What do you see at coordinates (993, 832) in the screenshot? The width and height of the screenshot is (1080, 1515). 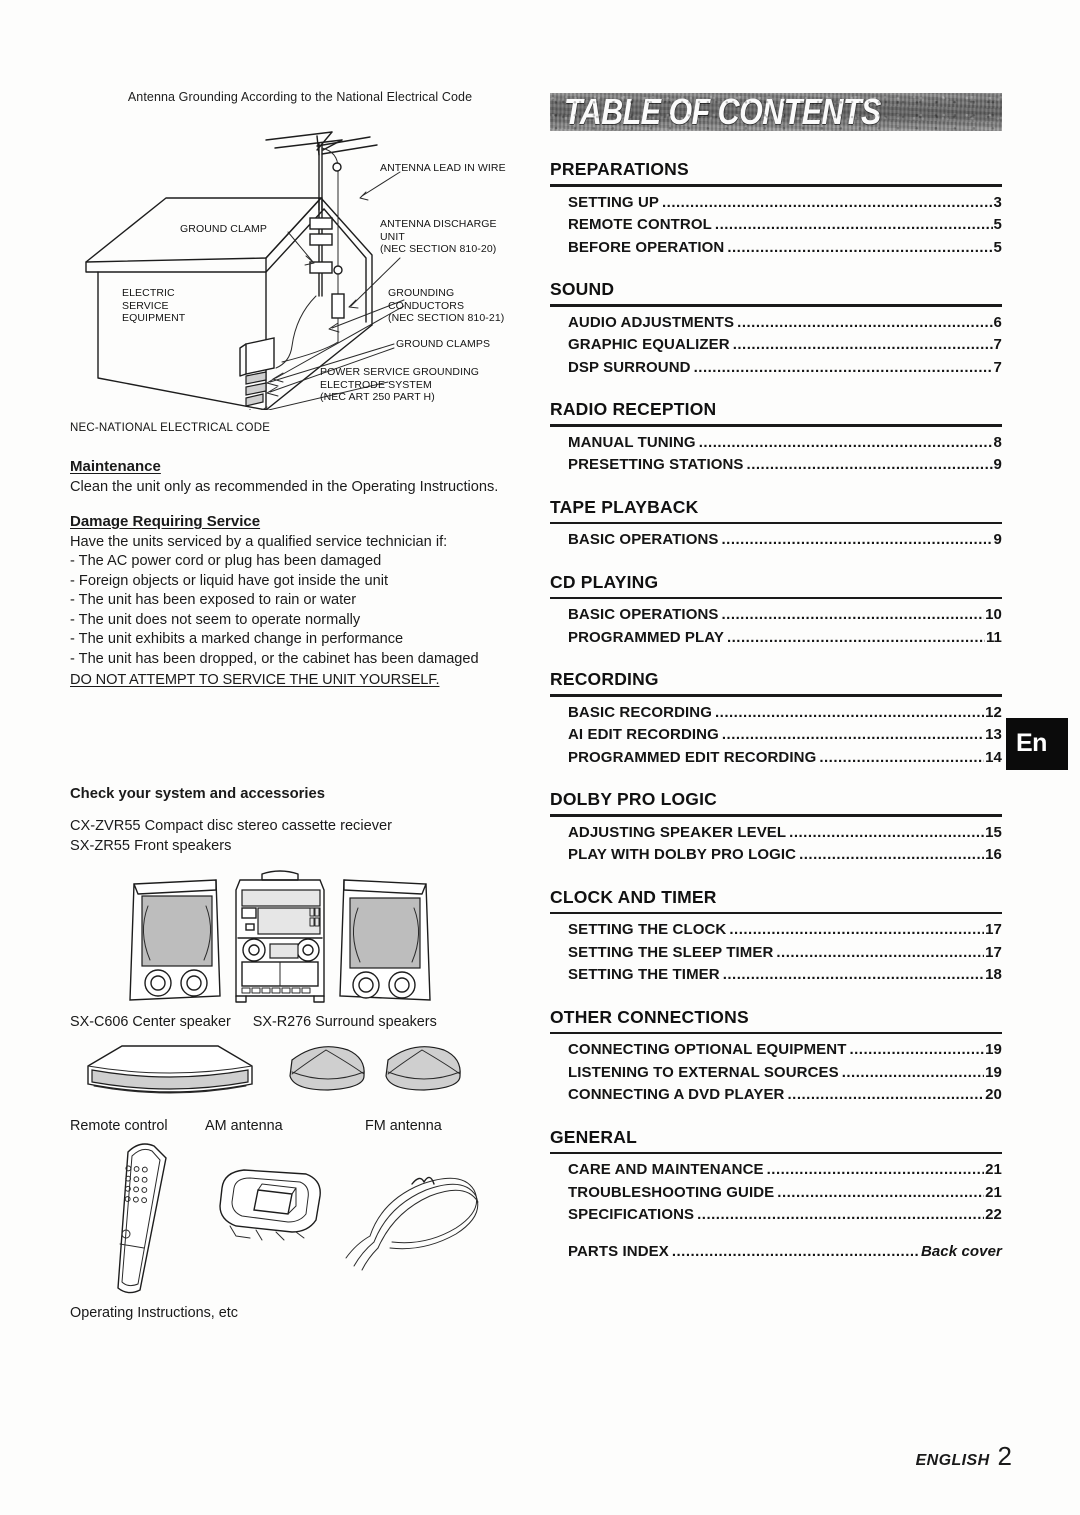 I see `toc-entry-page: 15` at bounding box center [993, 832].